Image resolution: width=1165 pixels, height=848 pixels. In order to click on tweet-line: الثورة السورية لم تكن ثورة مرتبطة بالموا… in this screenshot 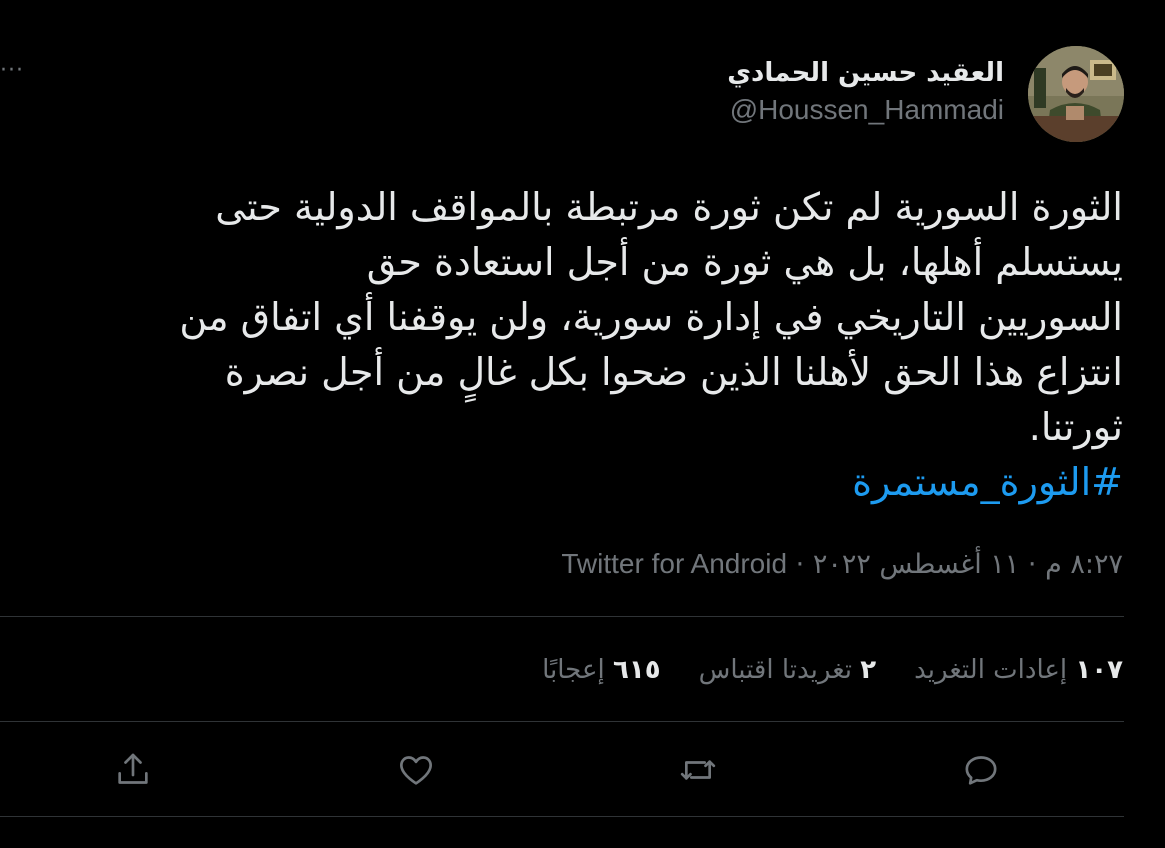, I will do `click(669, 207)`.